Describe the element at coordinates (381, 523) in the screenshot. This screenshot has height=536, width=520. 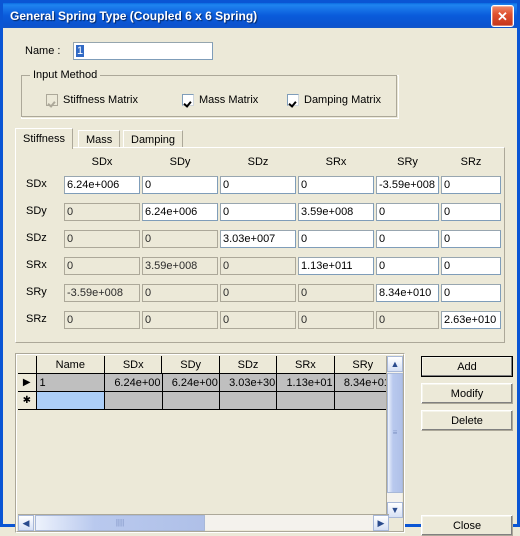
I see `scroll-right-icon: ▶` at that location.